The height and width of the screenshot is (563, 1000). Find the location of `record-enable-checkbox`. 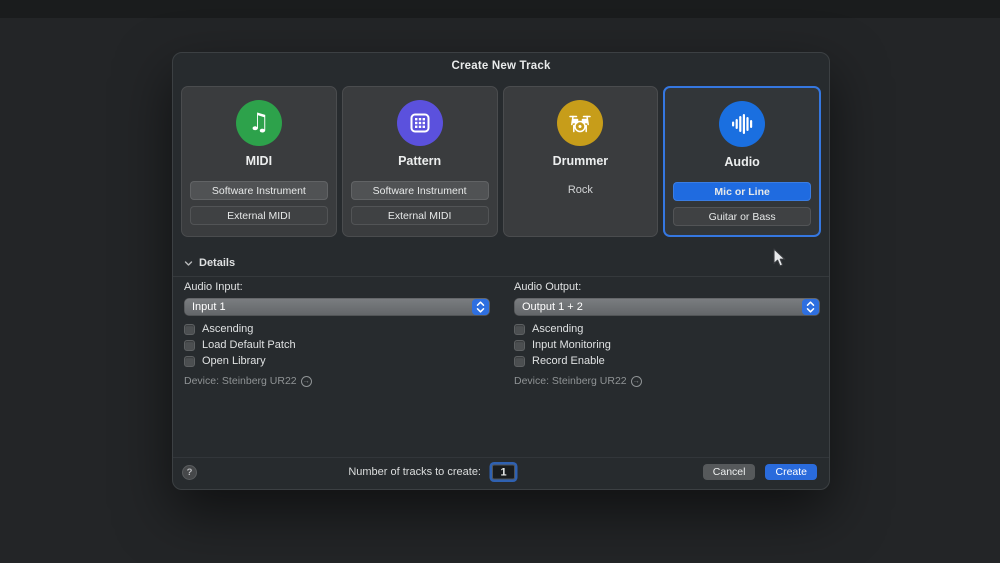

record-enable-checkbox is located at coordinates (519, 361).